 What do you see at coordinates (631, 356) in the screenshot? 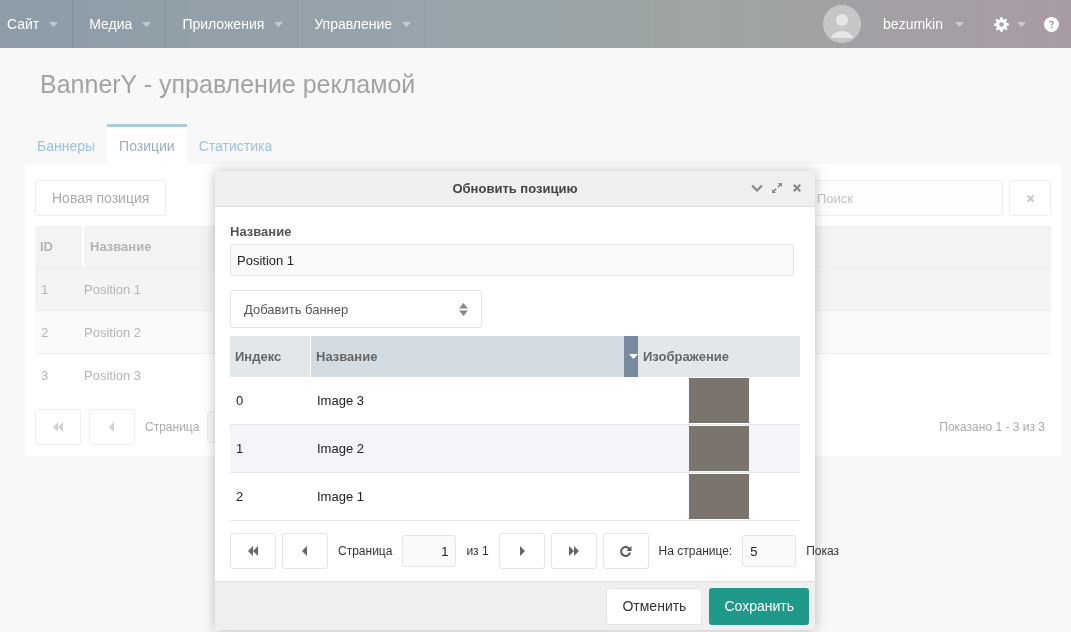
I see `column-menu-trigger` at bounding box center [631, 356].